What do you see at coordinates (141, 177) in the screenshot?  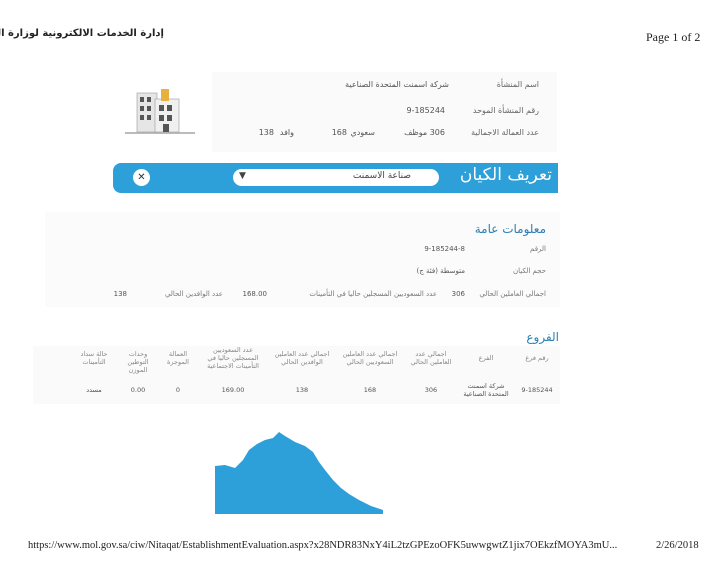 I see `close-icon: ✕` at bounding box center [141, 177].